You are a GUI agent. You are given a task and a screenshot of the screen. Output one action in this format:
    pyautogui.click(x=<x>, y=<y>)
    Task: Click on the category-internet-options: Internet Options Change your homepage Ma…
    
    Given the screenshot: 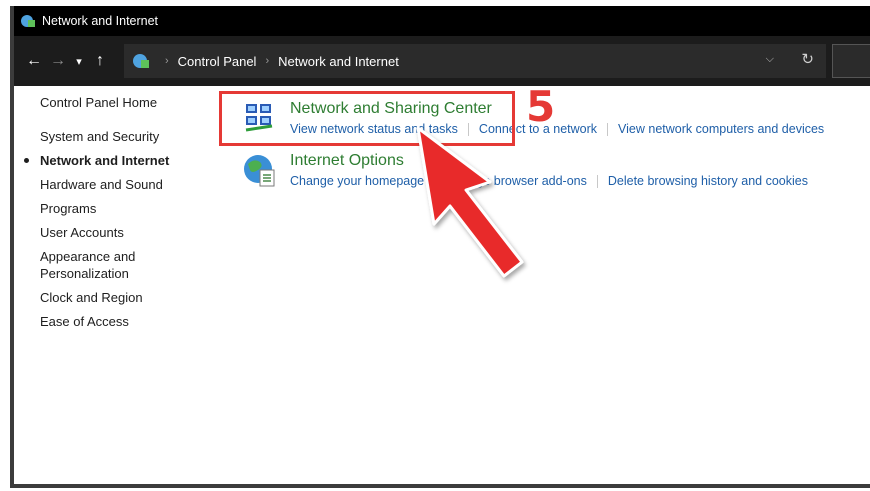 What is the action you would take?
    pyautogui.click(x=533, y=178)
    